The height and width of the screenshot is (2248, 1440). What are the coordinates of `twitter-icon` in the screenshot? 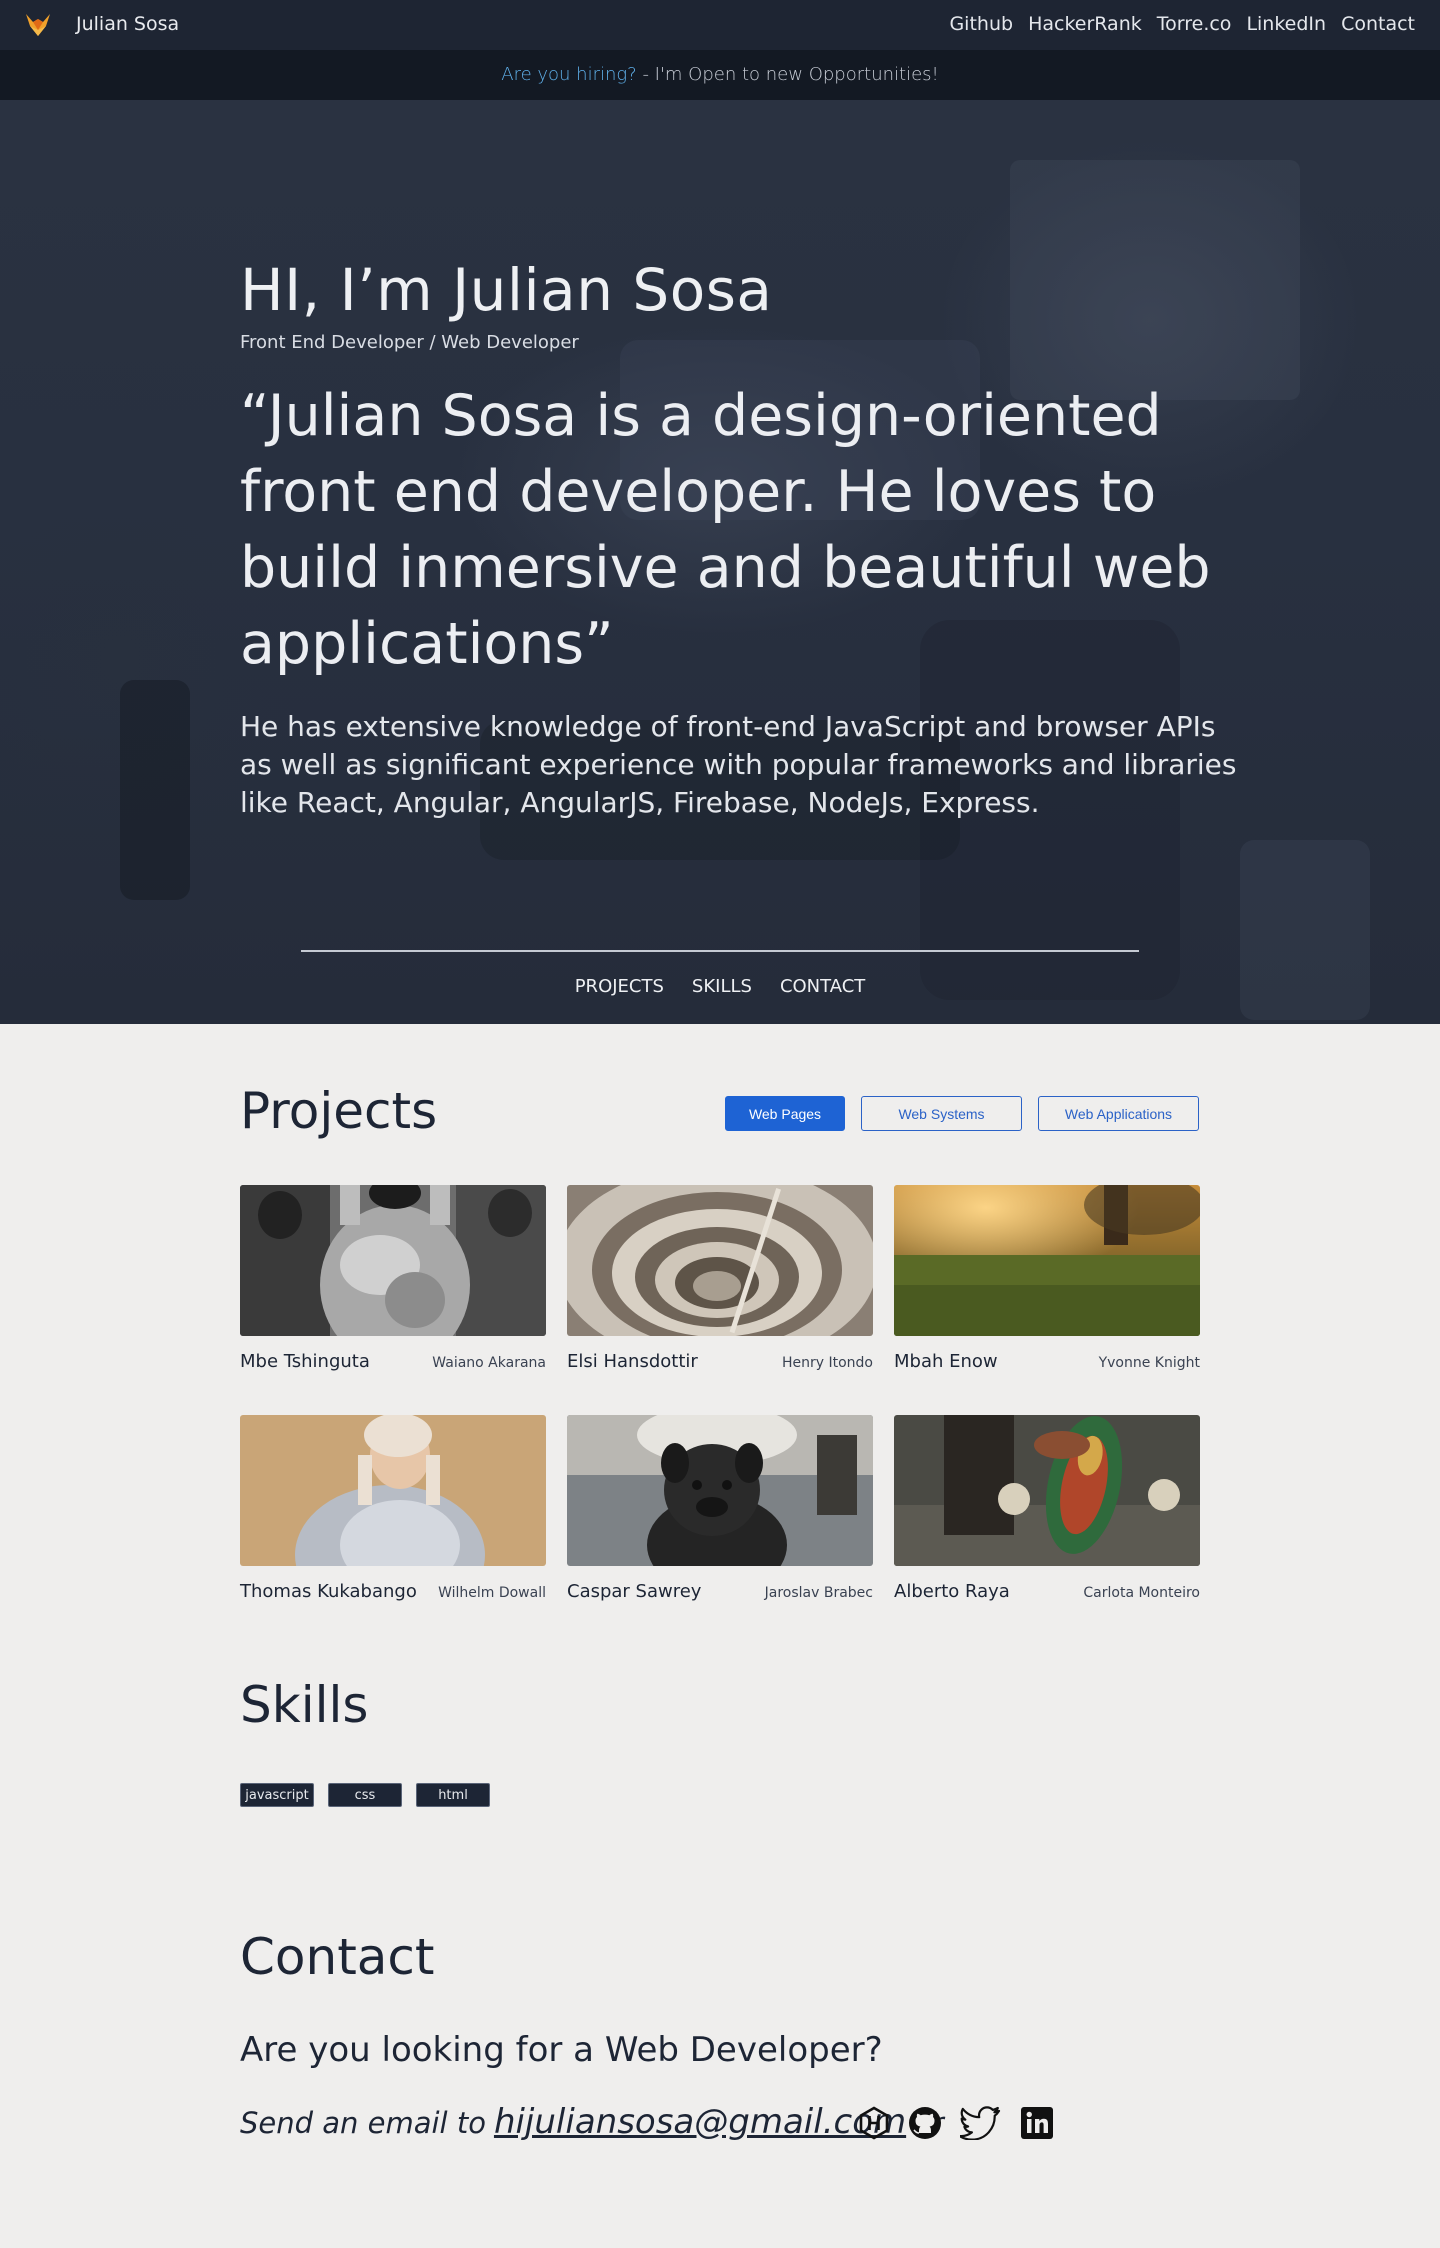 It's located at (980, 2125).